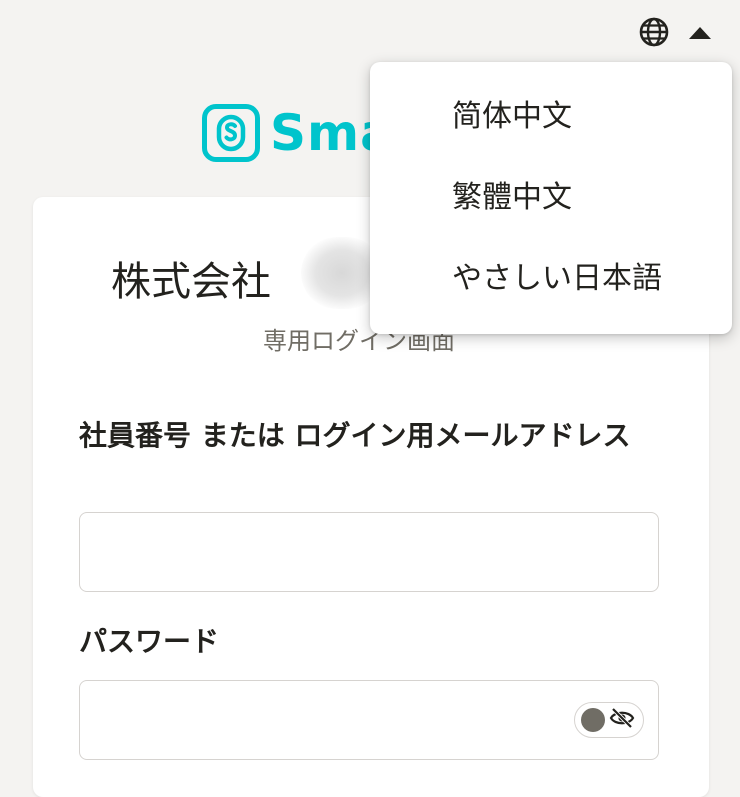 This screenshot has height=797, width=740. Describe the element at coordinates (622, 720) in the screenshot. I see `eye-slash-icon` at that location.